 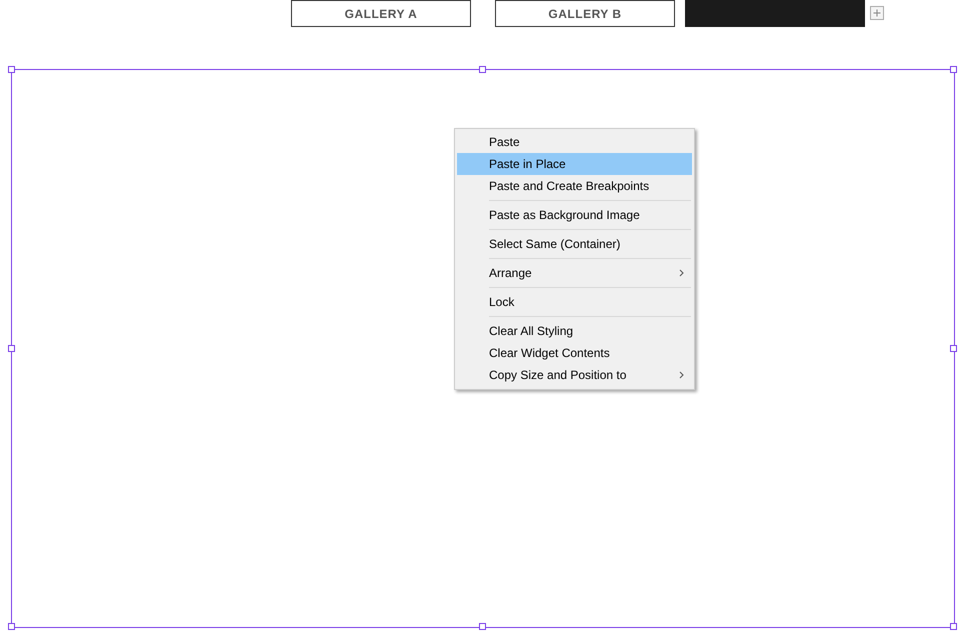 What do you see at coordinates (574, 375) in the screenshot?
I see `menu-item: Copy Size and Position to` at bounding box center [574, 375].